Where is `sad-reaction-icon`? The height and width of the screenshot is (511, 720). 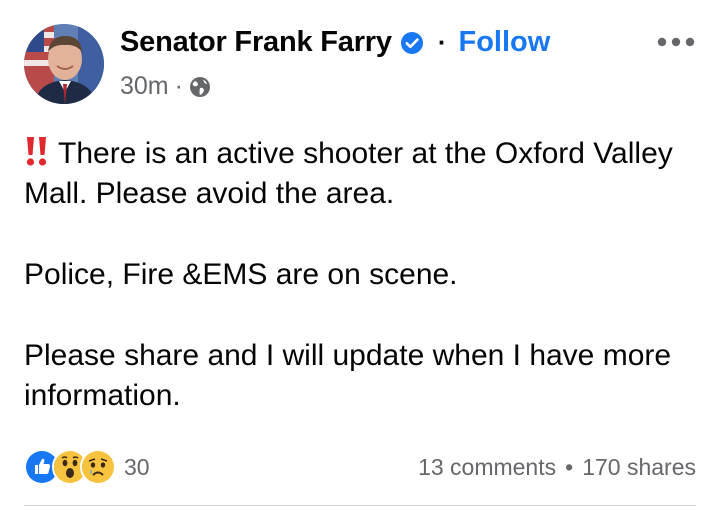
sad-reaction-icon is located at coordinates (98, 467).